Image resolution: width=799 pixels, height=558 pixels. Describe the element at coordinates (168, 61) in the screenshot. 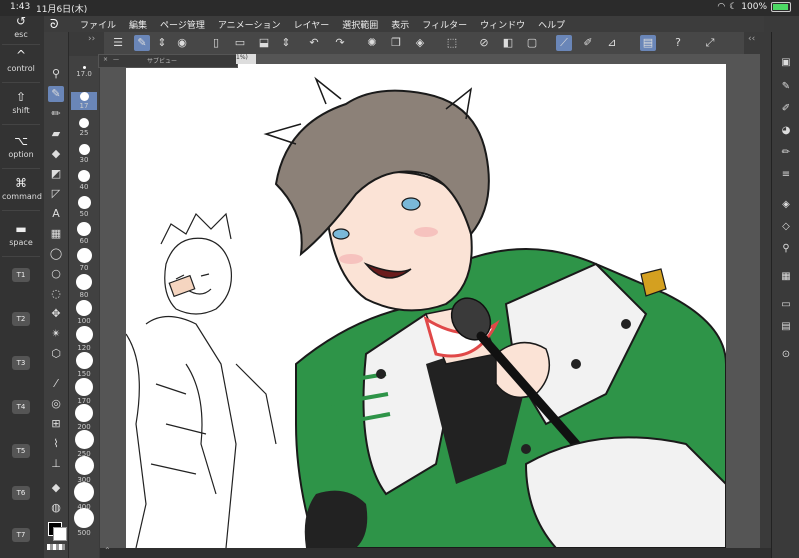

I see `subview-panel: × — サブビュー` at that location.